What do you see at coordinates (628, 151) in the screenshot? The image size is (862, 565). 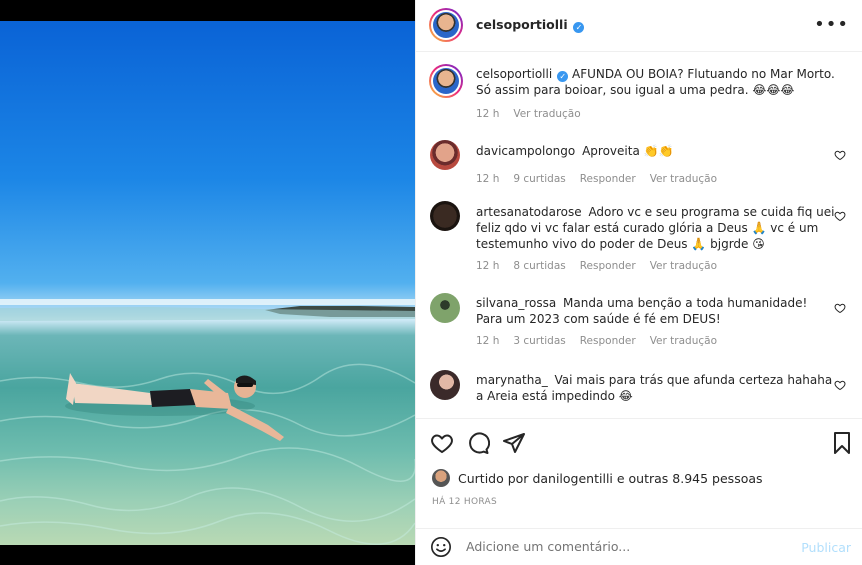 I see `comment-text: Aproveita 👏👏` at bounding box center [628, 151].